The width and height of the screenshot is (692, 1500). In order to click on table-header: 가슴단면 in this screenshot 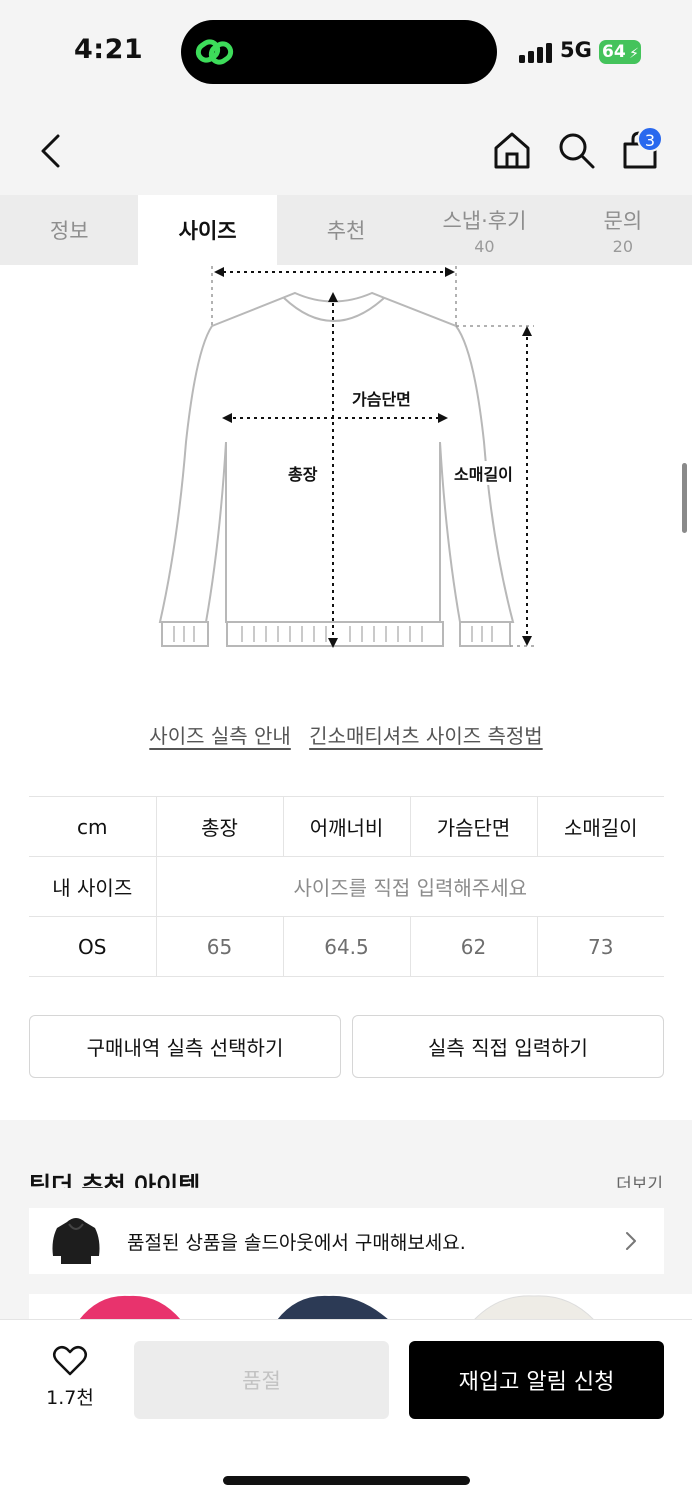, I will do `click(473, 826)`.